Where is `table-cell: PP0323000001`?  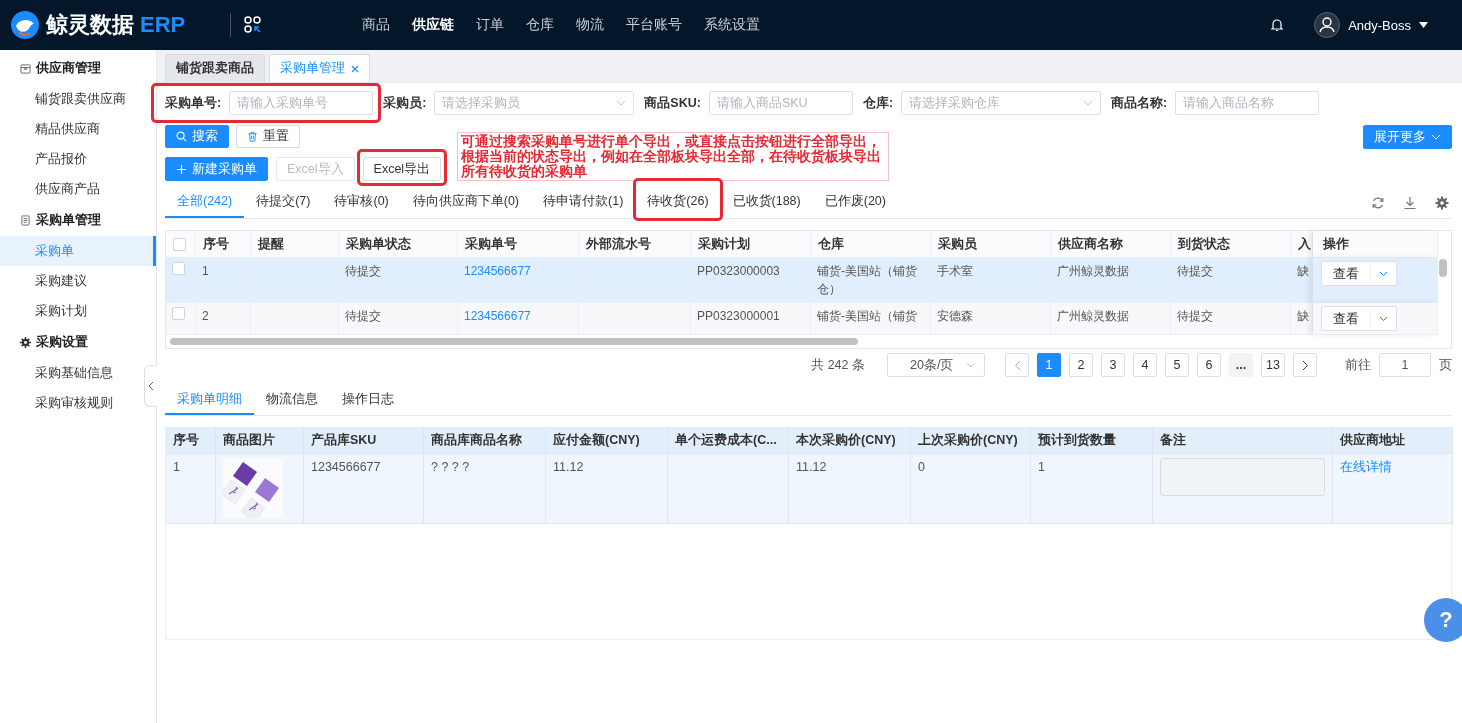
table-cell: PP0323000001 is located at coordinates (751, 319).